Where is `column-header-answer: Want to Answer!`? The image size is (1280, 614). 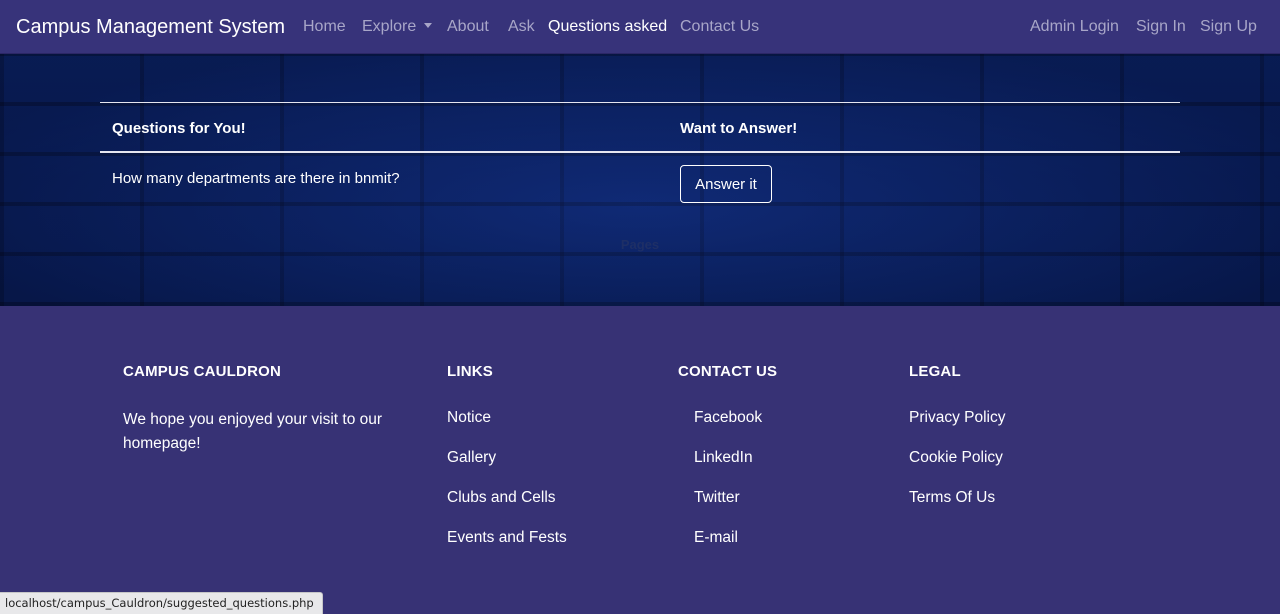 column-header-answer: Want to Answer! is located at coordinates (739, 128).